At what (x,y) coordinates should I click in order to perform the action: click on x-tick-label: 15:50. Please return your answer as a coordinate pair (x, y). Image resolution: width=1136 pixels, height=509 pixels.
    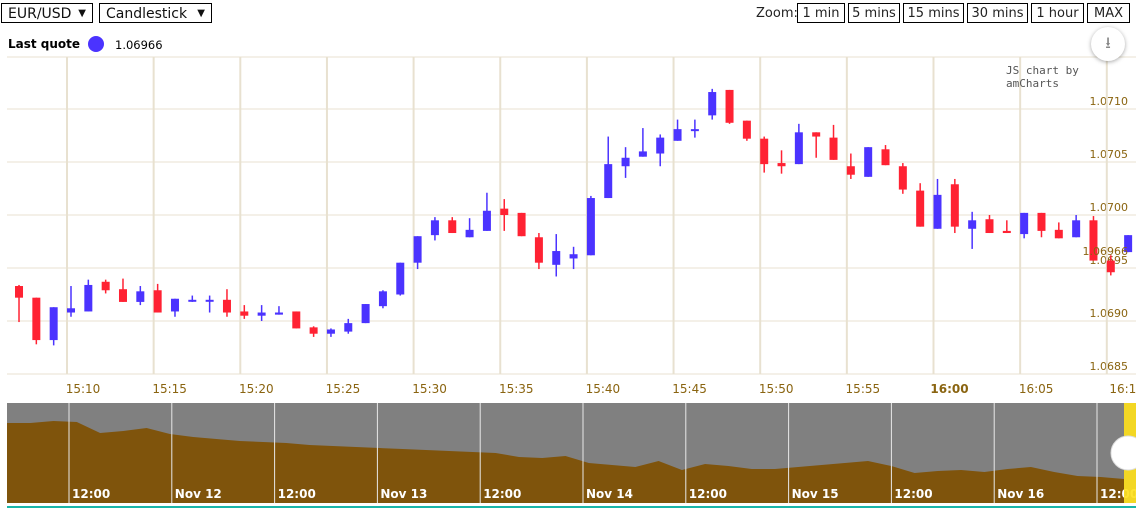
    Looking at the image, I should click on (776, 389).